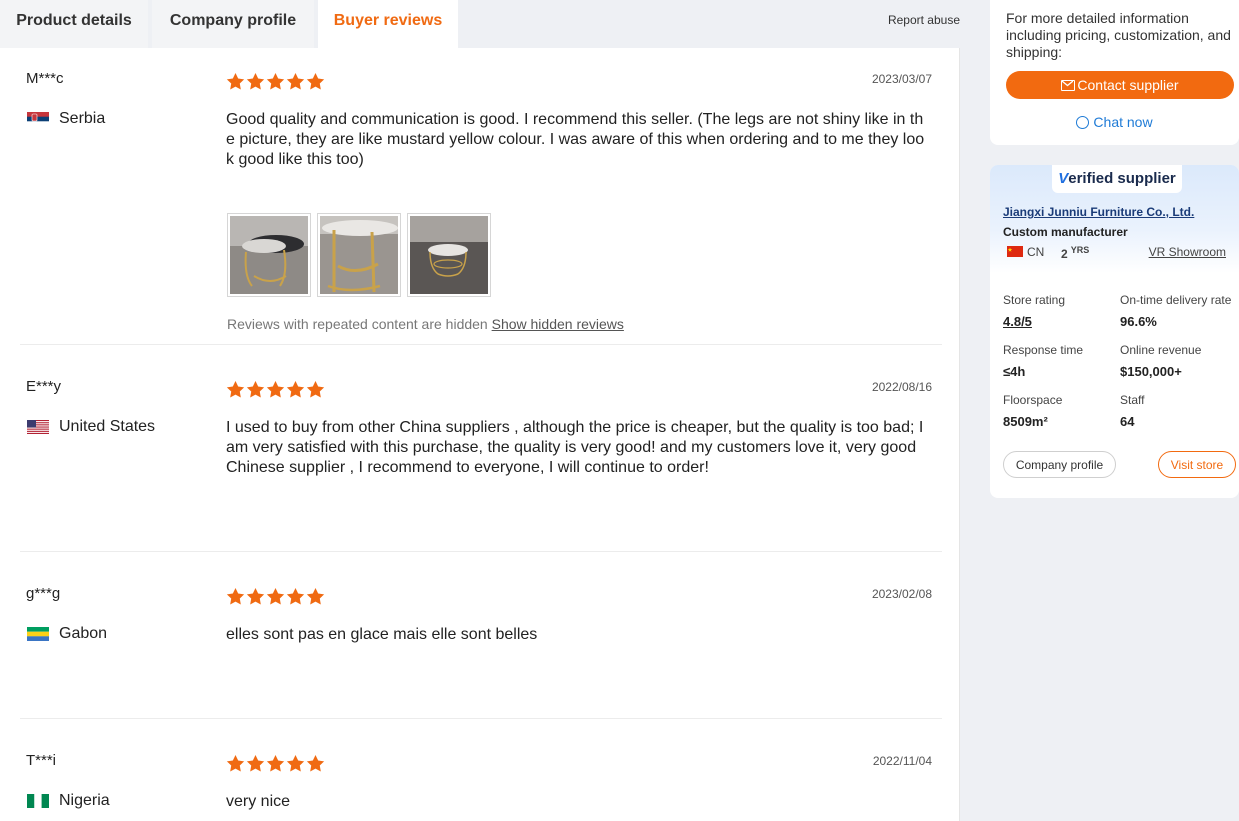  What do you see at coordinates (1083, 122) in the screenshot?
I see `chat-icon` at bounding box center [1083, 122].